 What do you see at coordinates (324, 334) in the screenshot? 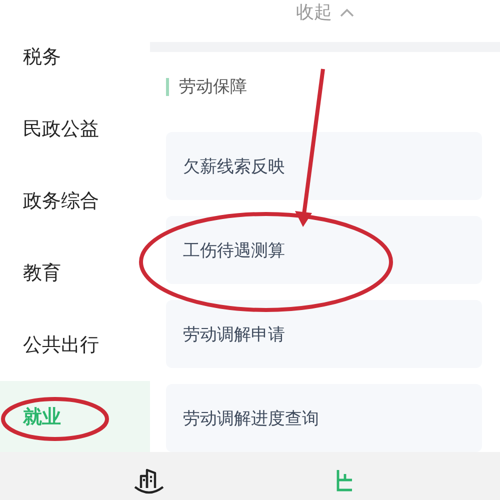
I see `service-card: 劳动调解申请` at bounding box center [324, 334].